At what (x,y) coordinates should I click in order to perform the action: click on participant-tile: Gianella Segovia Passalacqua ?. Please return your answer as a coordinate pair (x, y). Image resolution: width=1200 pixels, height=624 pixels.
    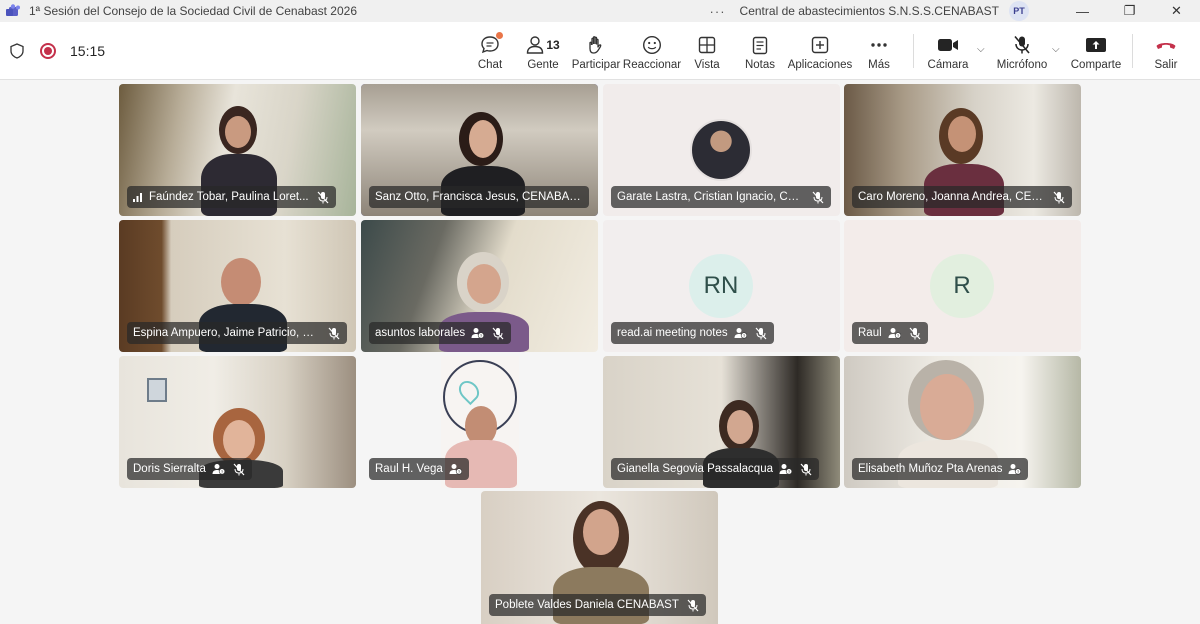
    Looking at the image, I should click on (721, 422).